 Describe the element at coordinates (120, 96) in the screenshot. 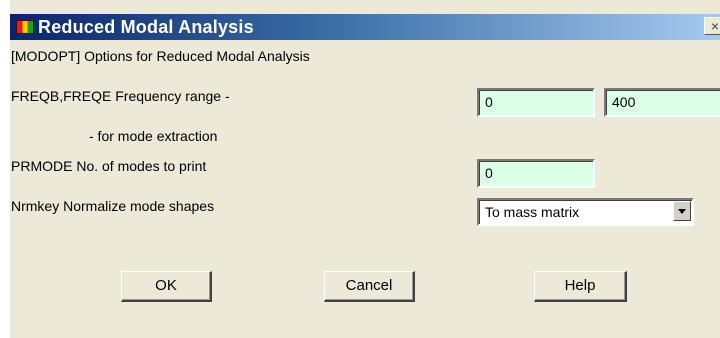

I see `freq-range-label: FREQB,FREQE Frequency range -` at that location.